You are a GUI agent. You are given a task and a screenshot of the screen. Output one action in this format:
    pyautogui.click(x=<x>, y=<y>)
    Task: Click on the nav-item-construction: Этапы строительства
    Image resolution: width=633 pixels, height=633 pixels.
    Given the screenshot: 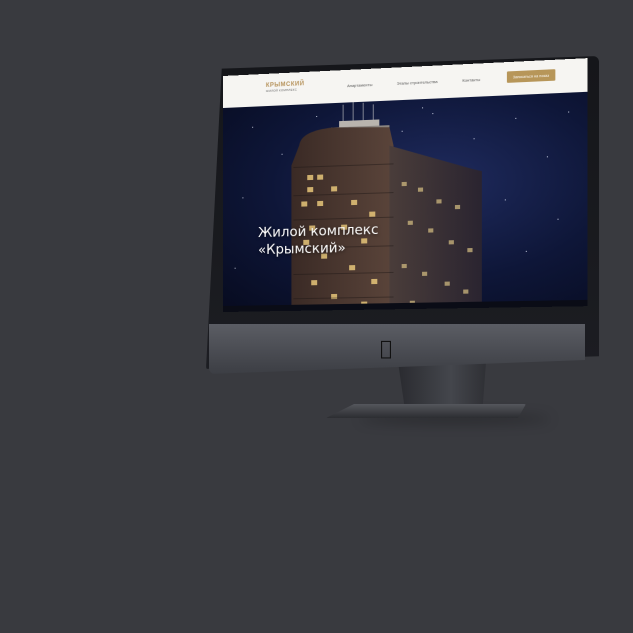 What is the action you would take?
    pyautogui.click(x=417, y=82)
    